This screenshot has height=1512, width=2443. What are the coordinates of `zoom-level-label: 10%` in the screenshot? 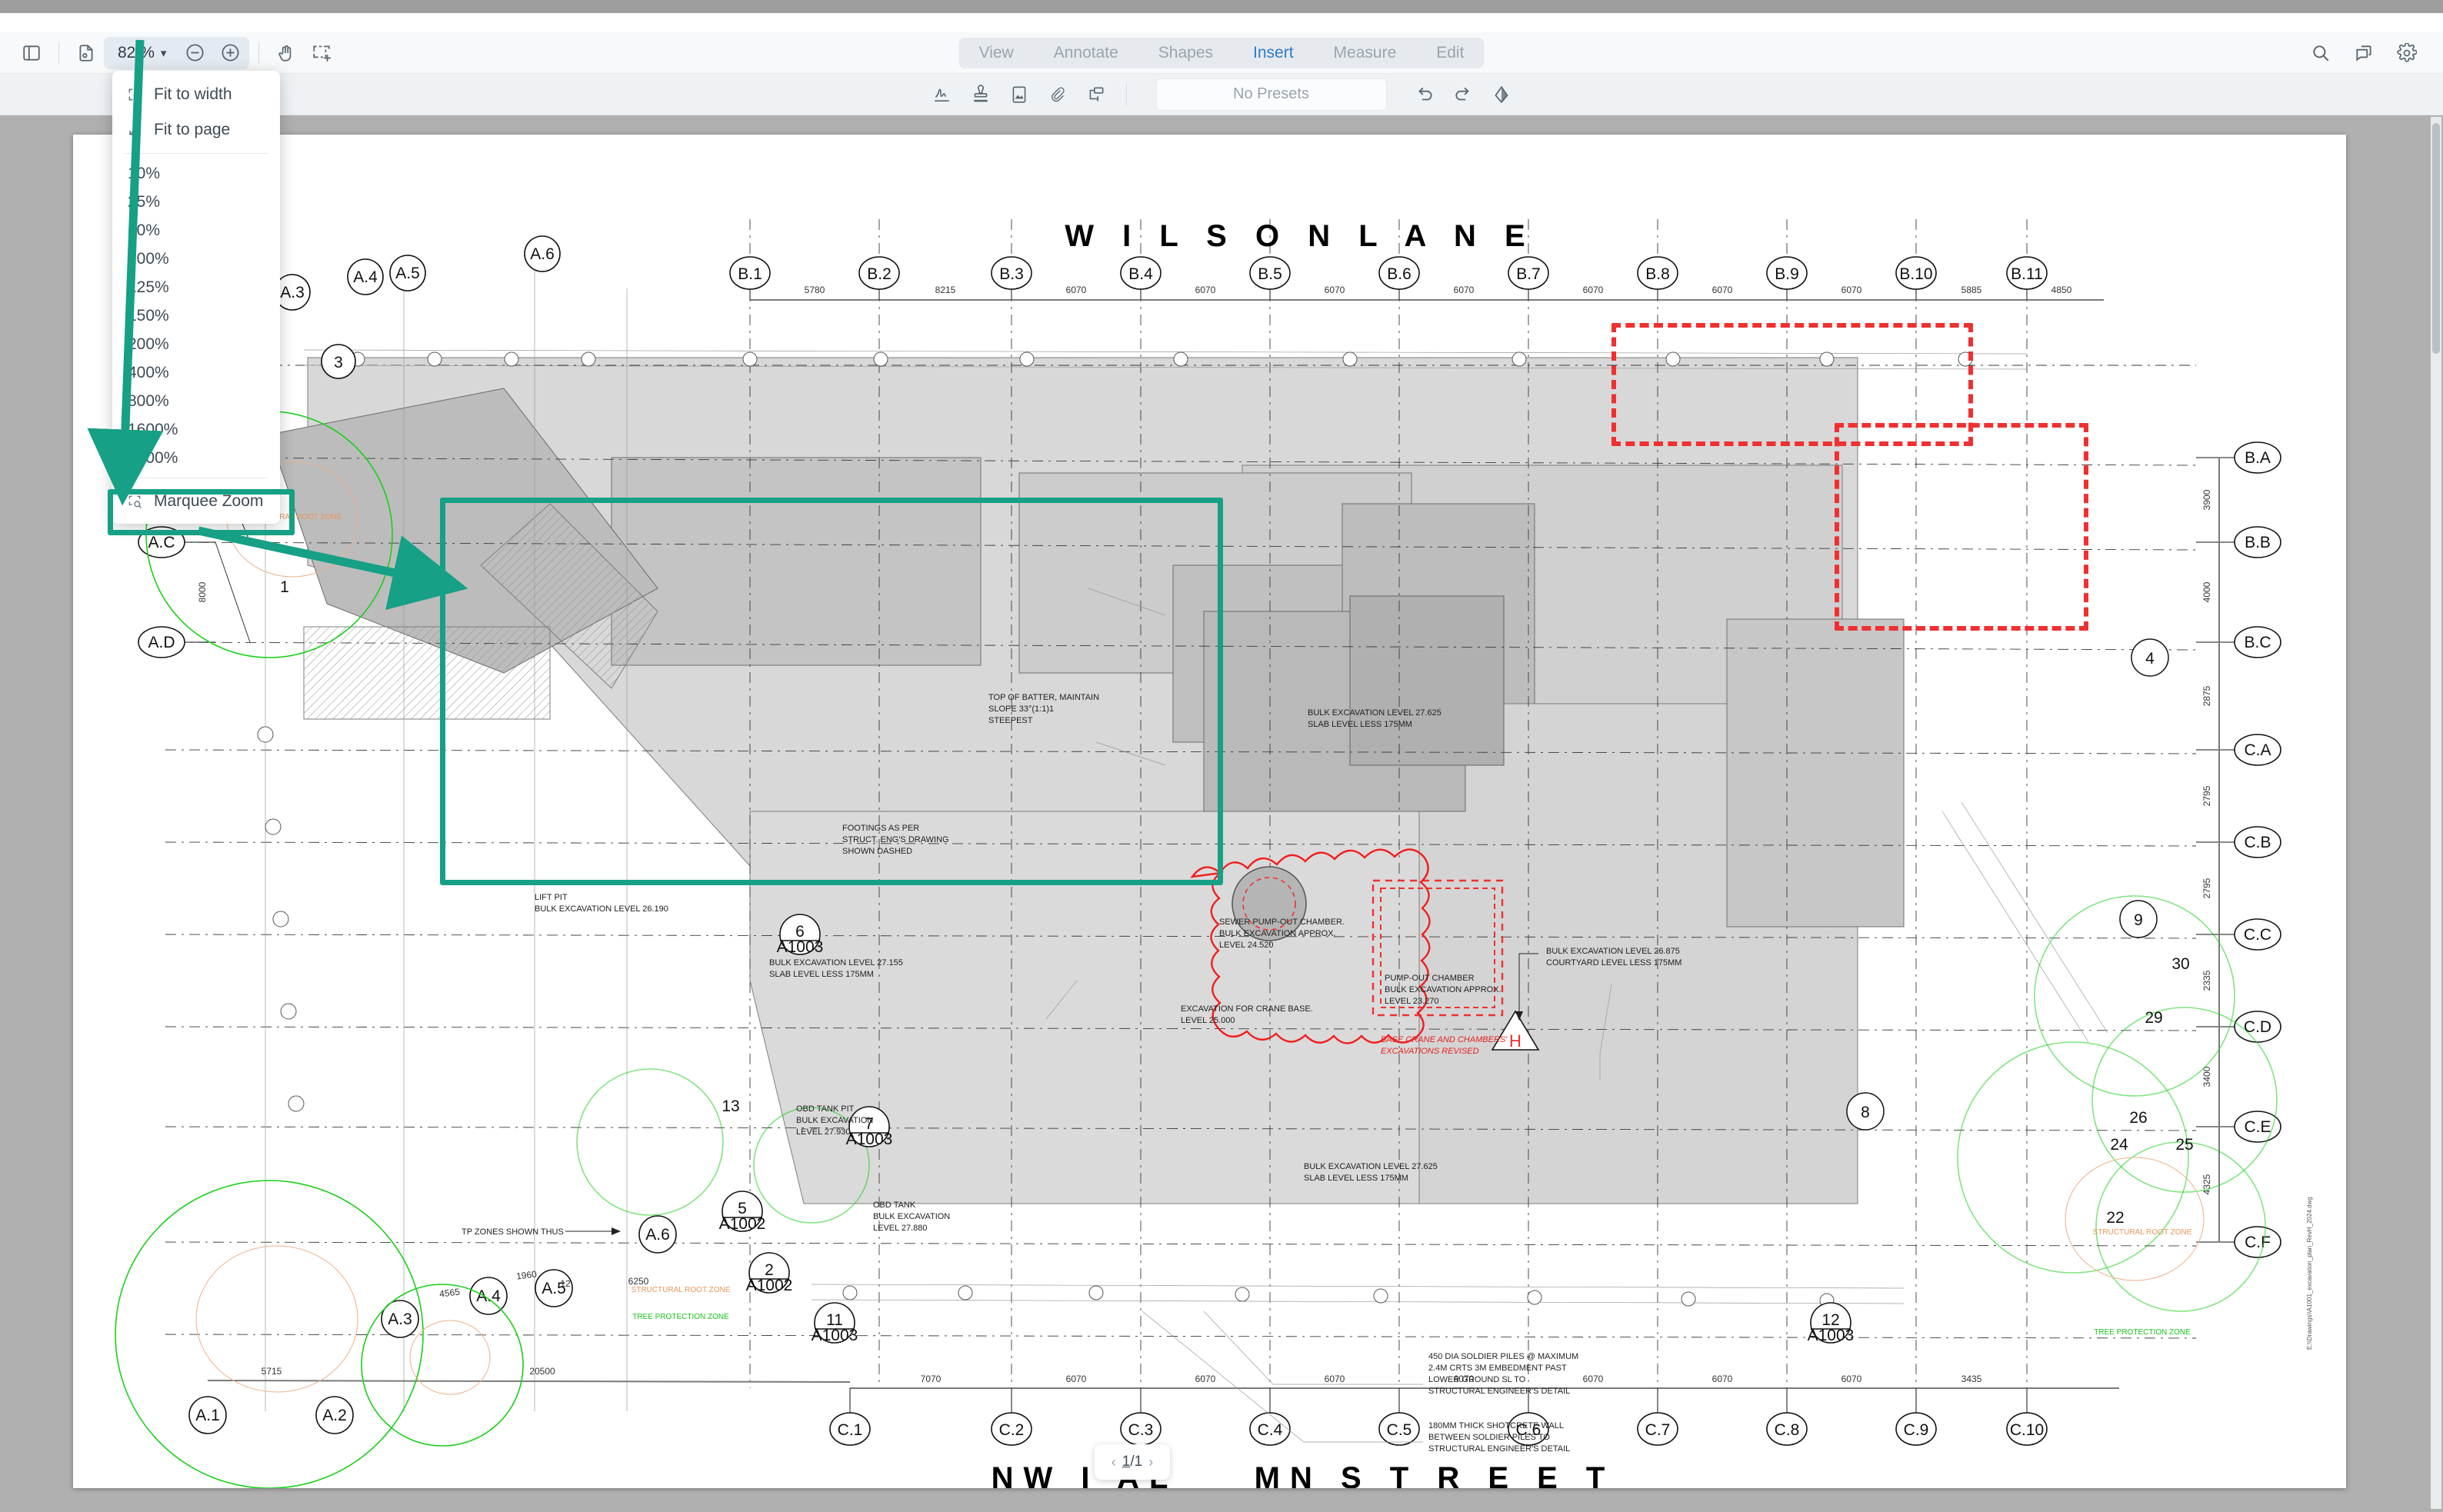 It's located at (145, 173).